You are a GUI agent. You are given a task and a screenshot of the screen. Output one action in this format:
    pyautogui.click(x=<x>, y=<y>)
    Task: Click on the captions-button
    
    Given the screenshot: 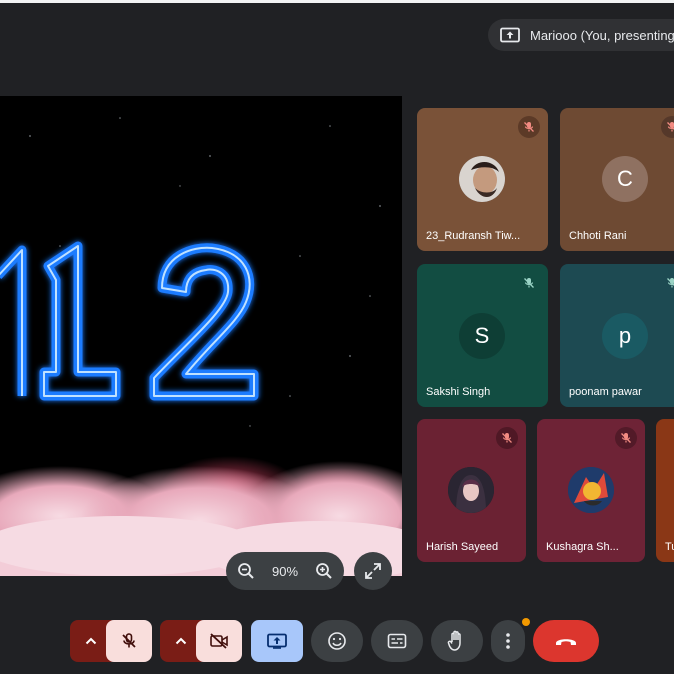 What is the action you would take?
    pyautogui.click(x=397, y=641)
    